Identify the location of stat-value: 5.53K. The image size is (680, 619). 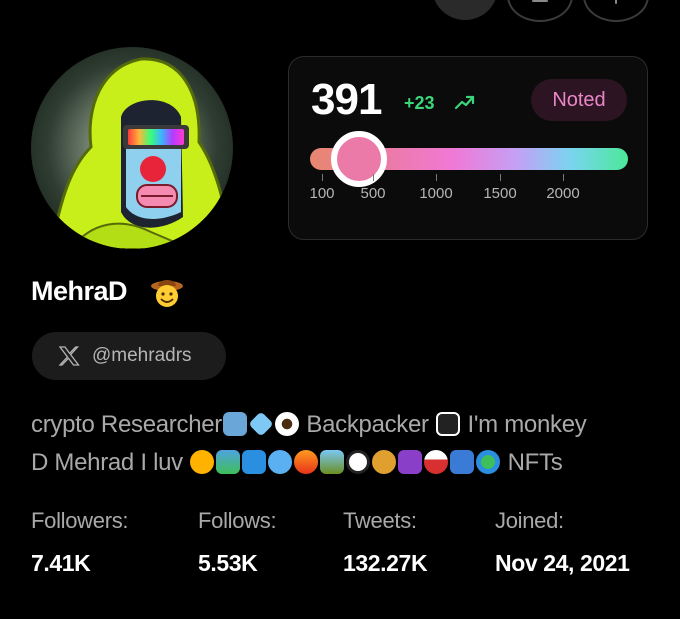
(228, 563).